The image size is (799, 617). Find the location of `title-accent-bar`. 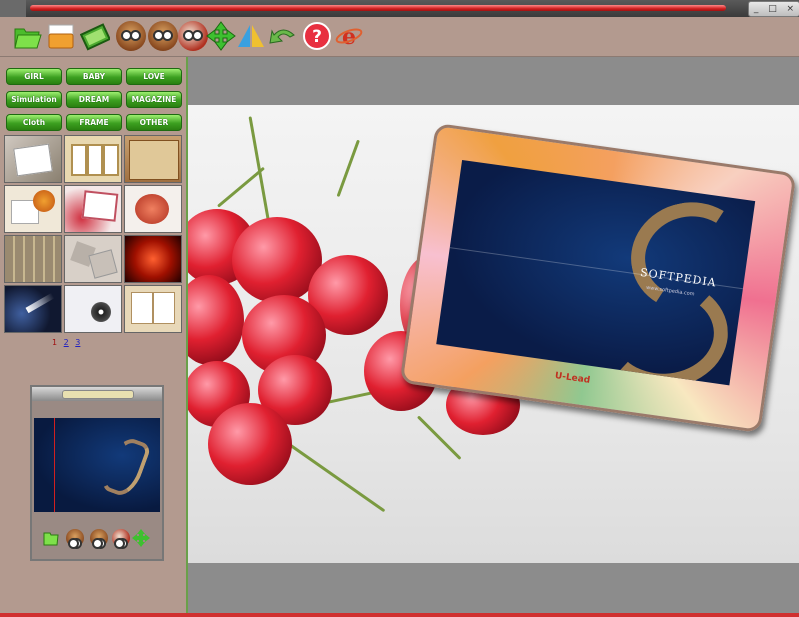

title-accent-bar is located at coordinates (378, 8).